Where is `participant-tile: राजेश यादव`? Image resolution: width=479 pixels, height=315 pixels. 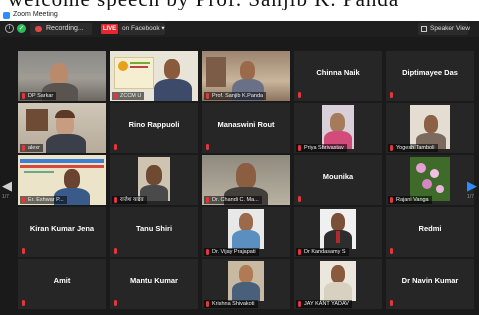
participant-tile: राजेश यादव is located at coordinates (154, 180).